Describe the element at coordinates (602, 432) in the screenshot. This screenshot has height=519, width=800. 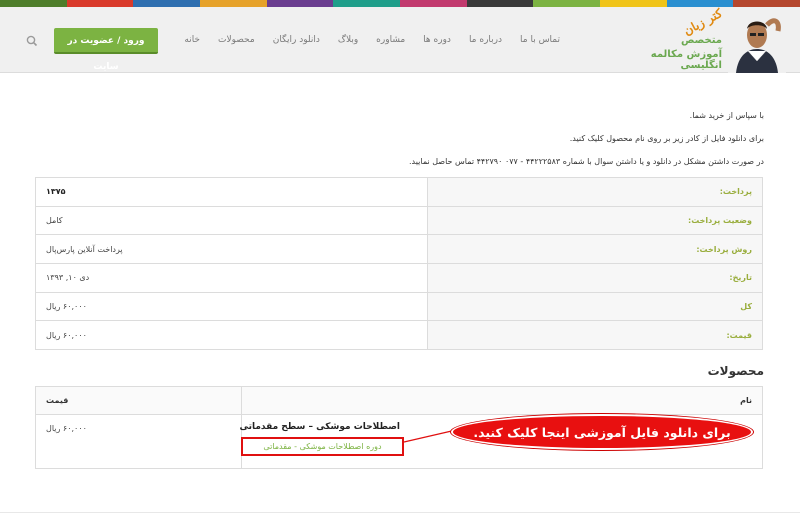
I see `download-callout: برای دانلود فایل آموزشی اینجا کلیک کنید.` at that location.